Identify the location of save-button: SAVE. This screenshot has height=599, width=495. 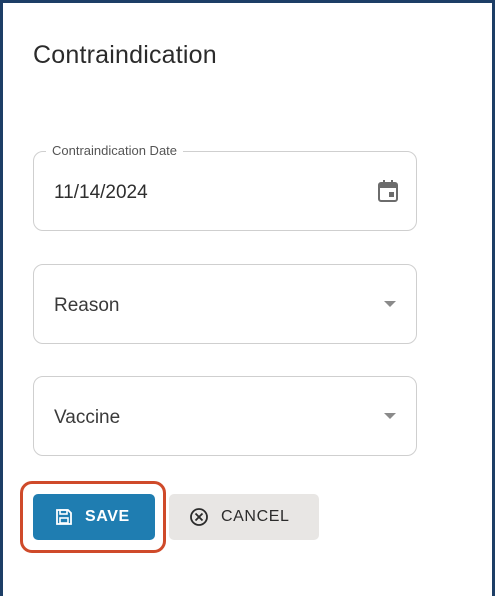
(94, 517).